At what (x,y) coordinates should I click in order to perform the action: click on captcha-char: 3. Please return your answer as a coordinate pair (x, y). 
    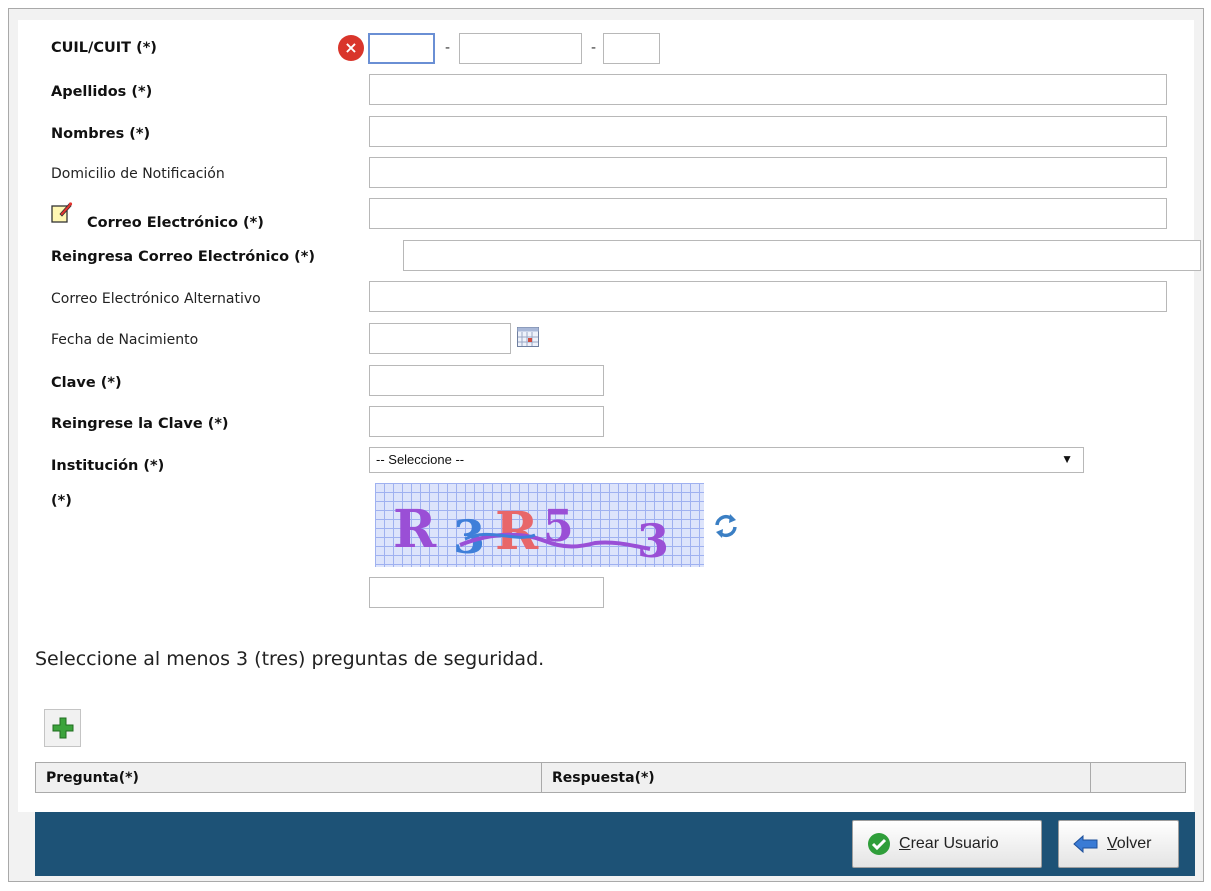
    Looking at the image, I should click on (653, 540).